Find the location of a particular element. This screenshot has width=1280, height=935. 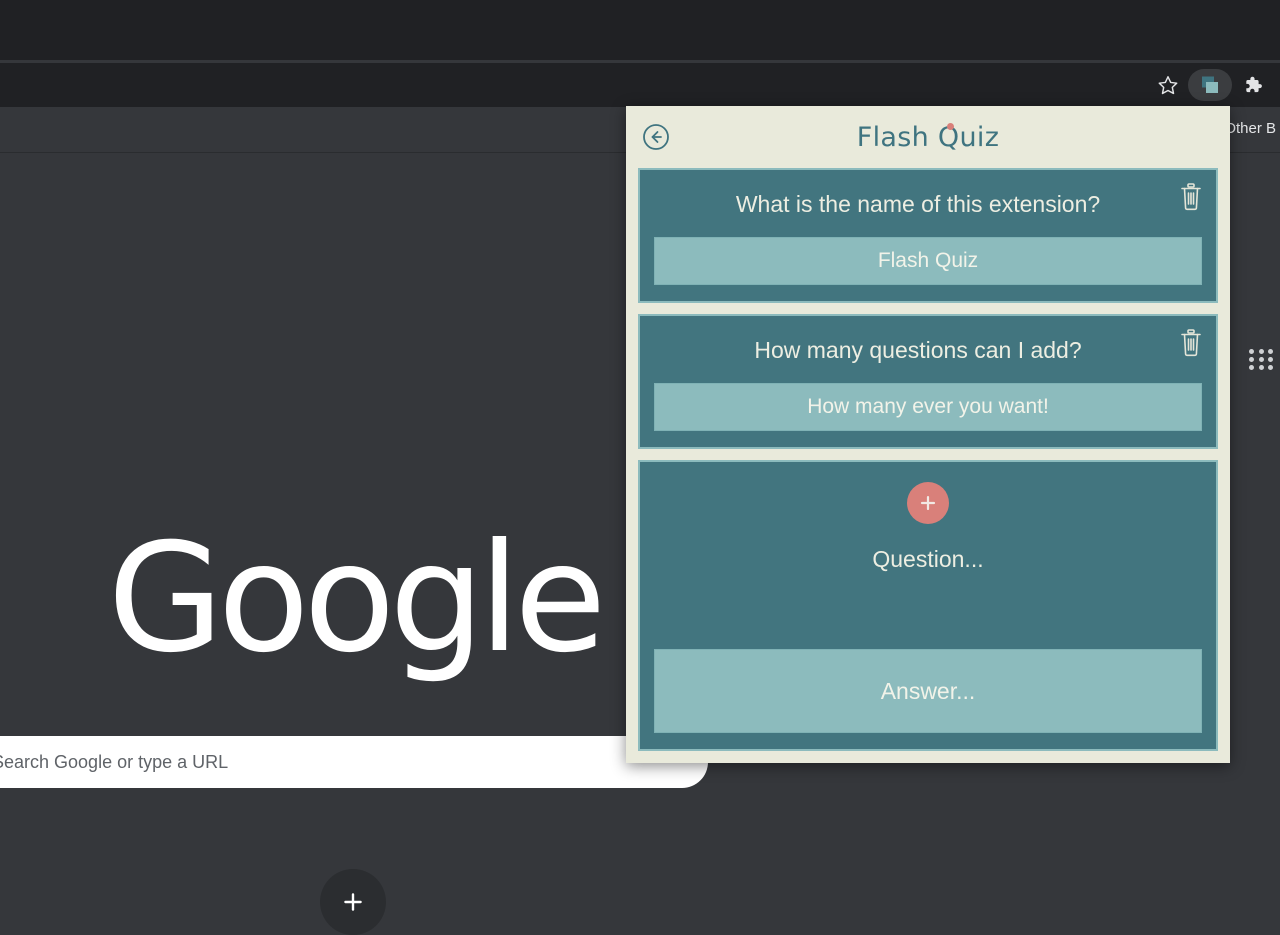

flashcard-question: What is the name of this extension? is located at coordinates (928, 204).